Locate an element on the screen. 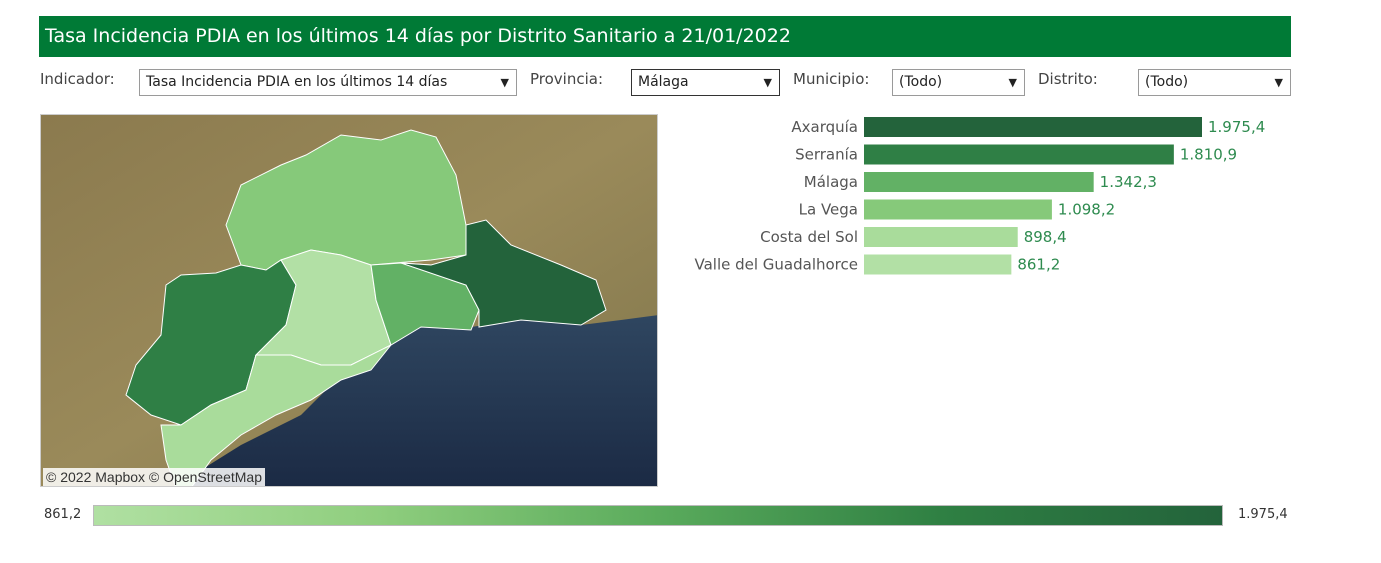  distrito-value: (Todo) is located at coordinates (1167, 82).